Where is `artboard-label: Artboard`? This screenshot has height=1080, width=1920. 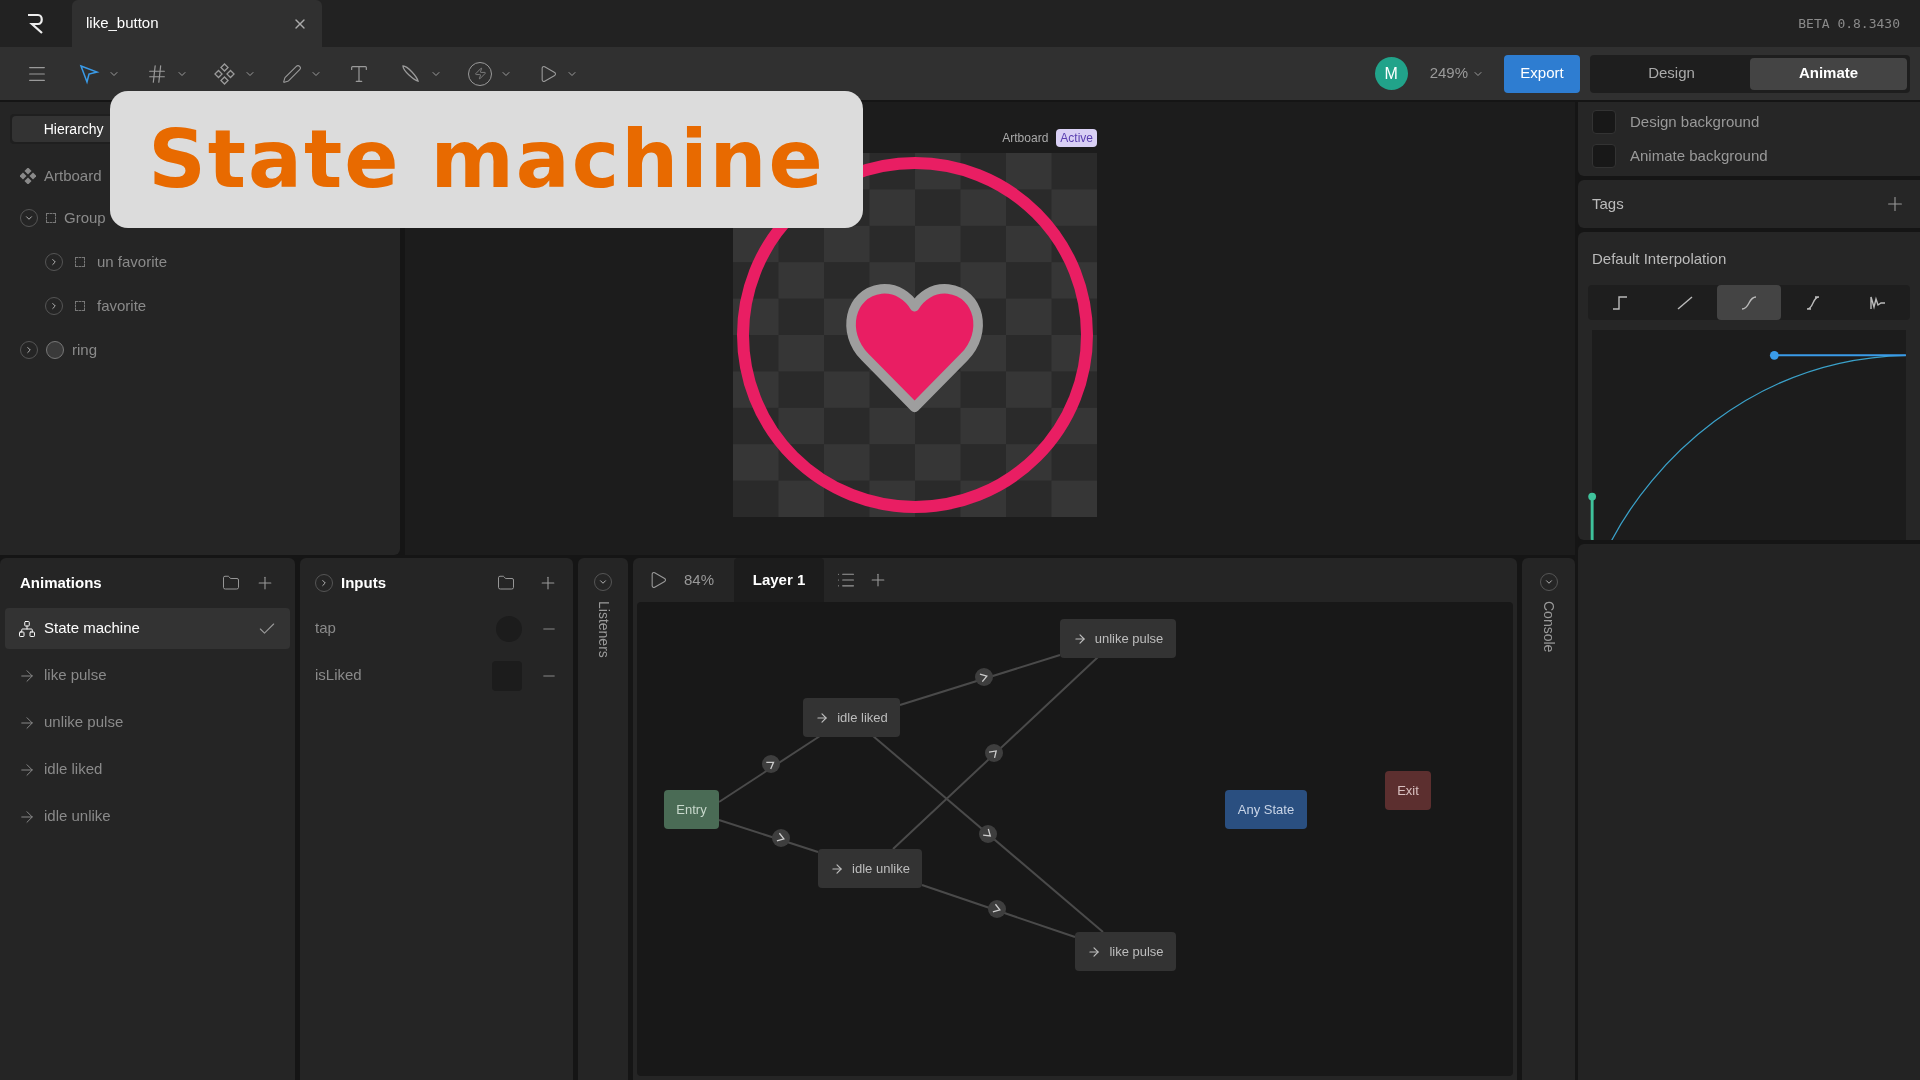
artboard-label: Artboard is located at coordinates (1025, 138).